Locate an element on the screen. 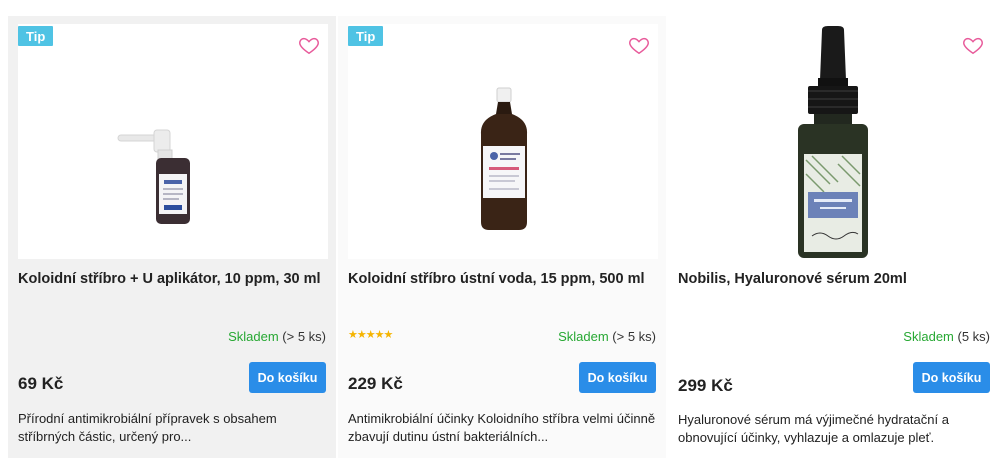 The height and width of the screenshot is (458, 1000). bottle-image is located at coordinates (504, 158).